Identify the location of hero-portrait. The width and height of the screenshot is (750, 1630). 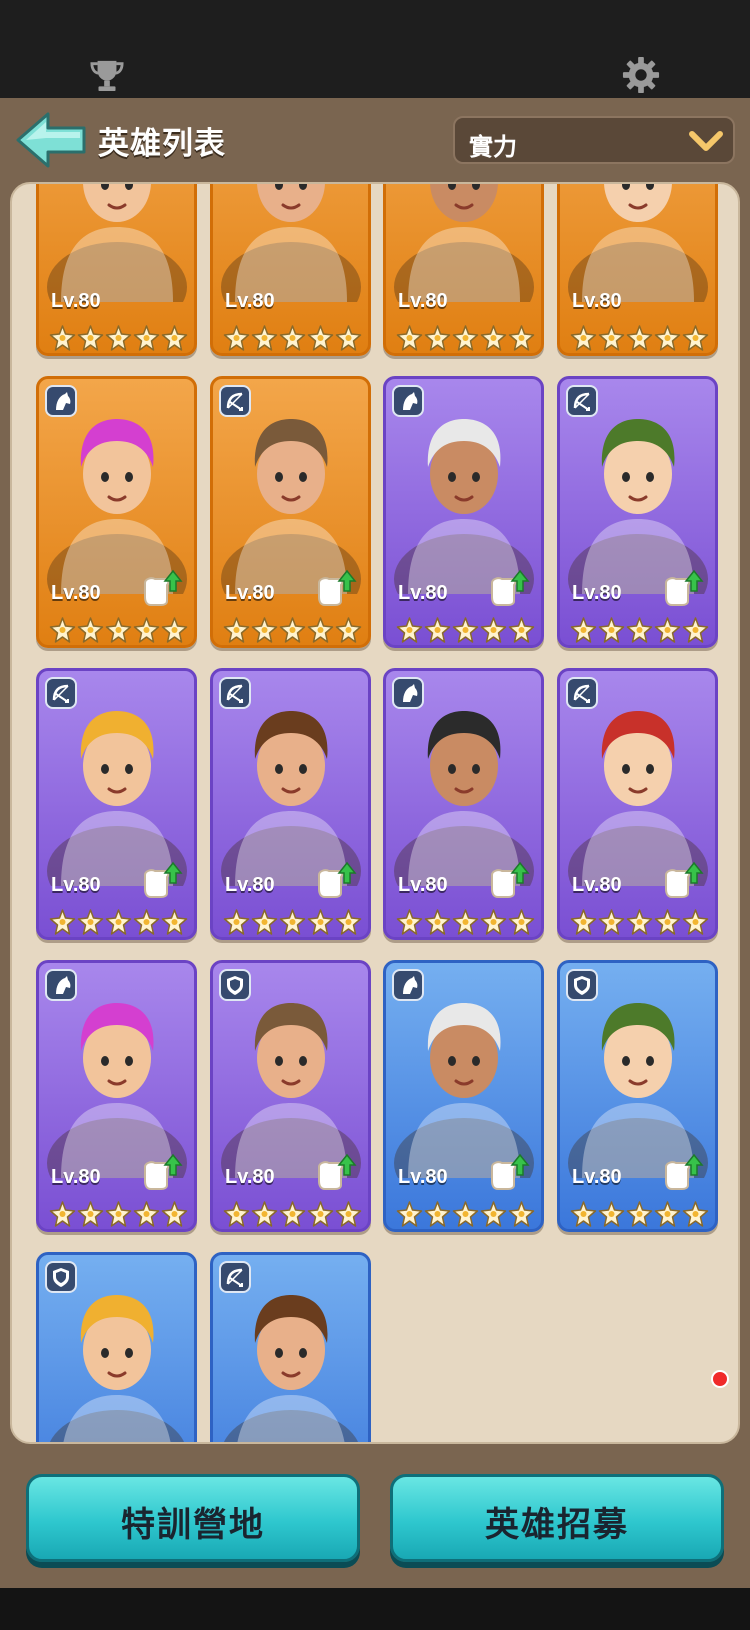
(291, 243).